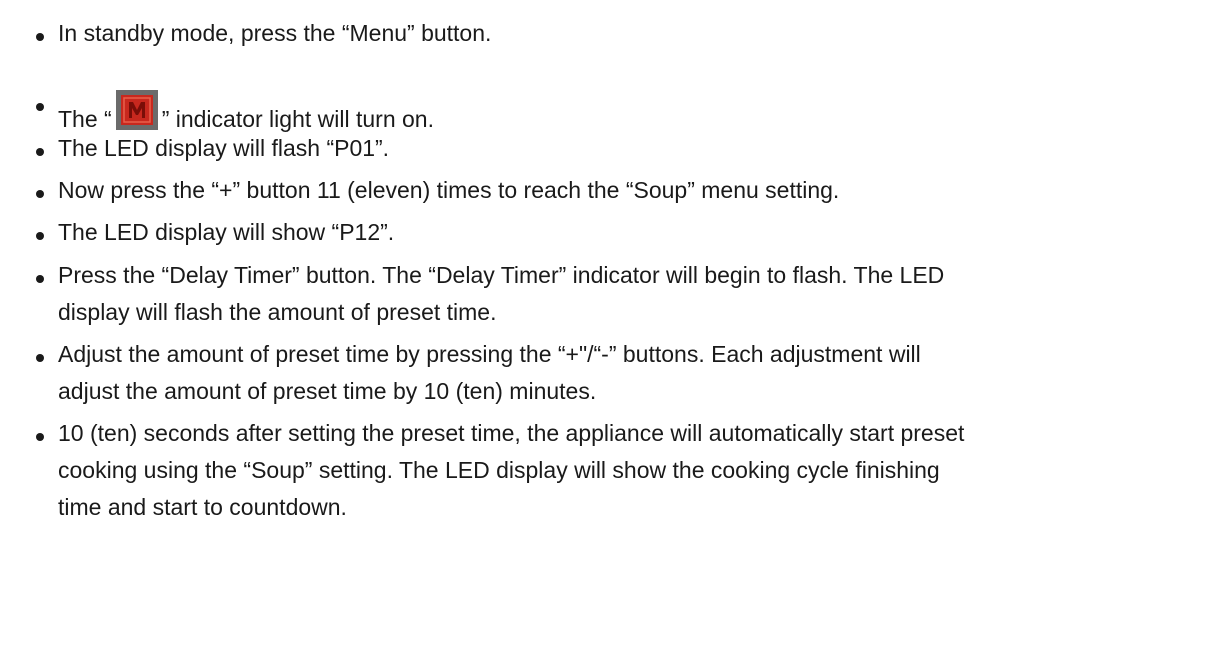 The image size is (1229, 648). I want to click on list-item-text-suffix: ” indicator light will turn on., so click(297, 119).